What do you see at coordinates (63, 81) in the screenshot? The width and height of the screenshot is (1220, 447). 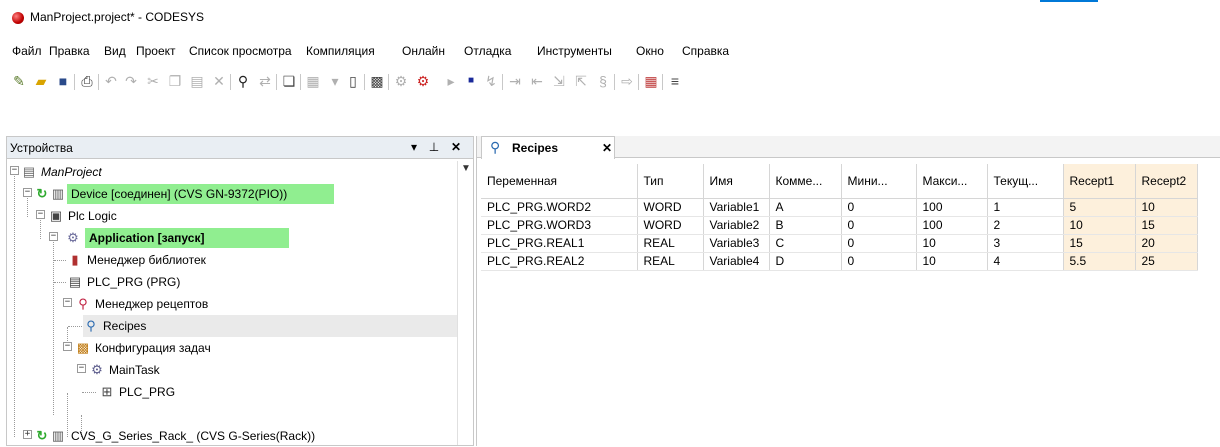 I see `save-icon: ■` at bounding box center [63, 81].